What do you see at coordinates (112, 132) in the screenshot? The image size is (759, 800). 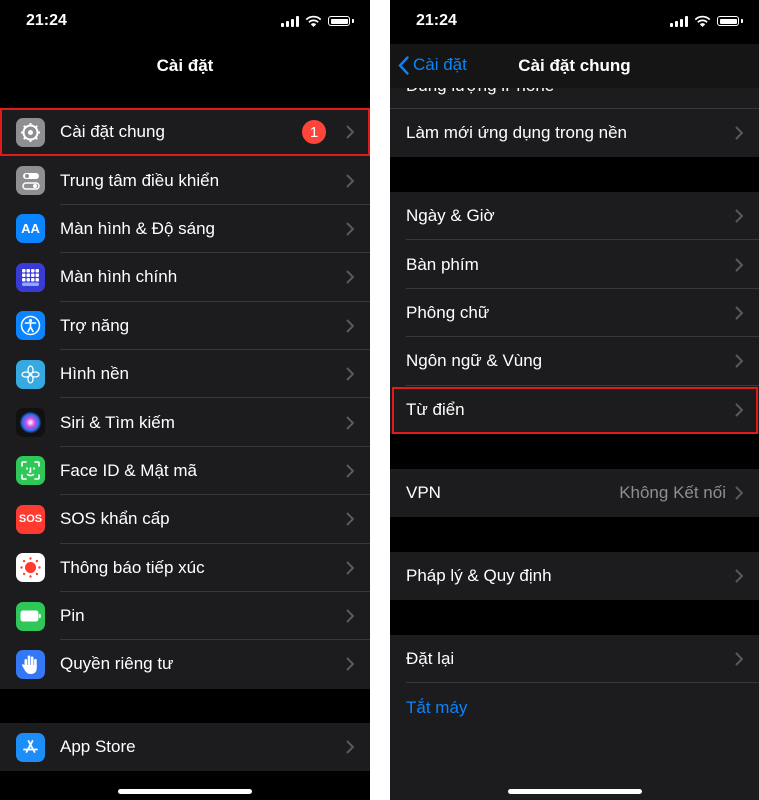 I see `settings-row-label: Cài đặt chung` at bounding box center [112, 132].